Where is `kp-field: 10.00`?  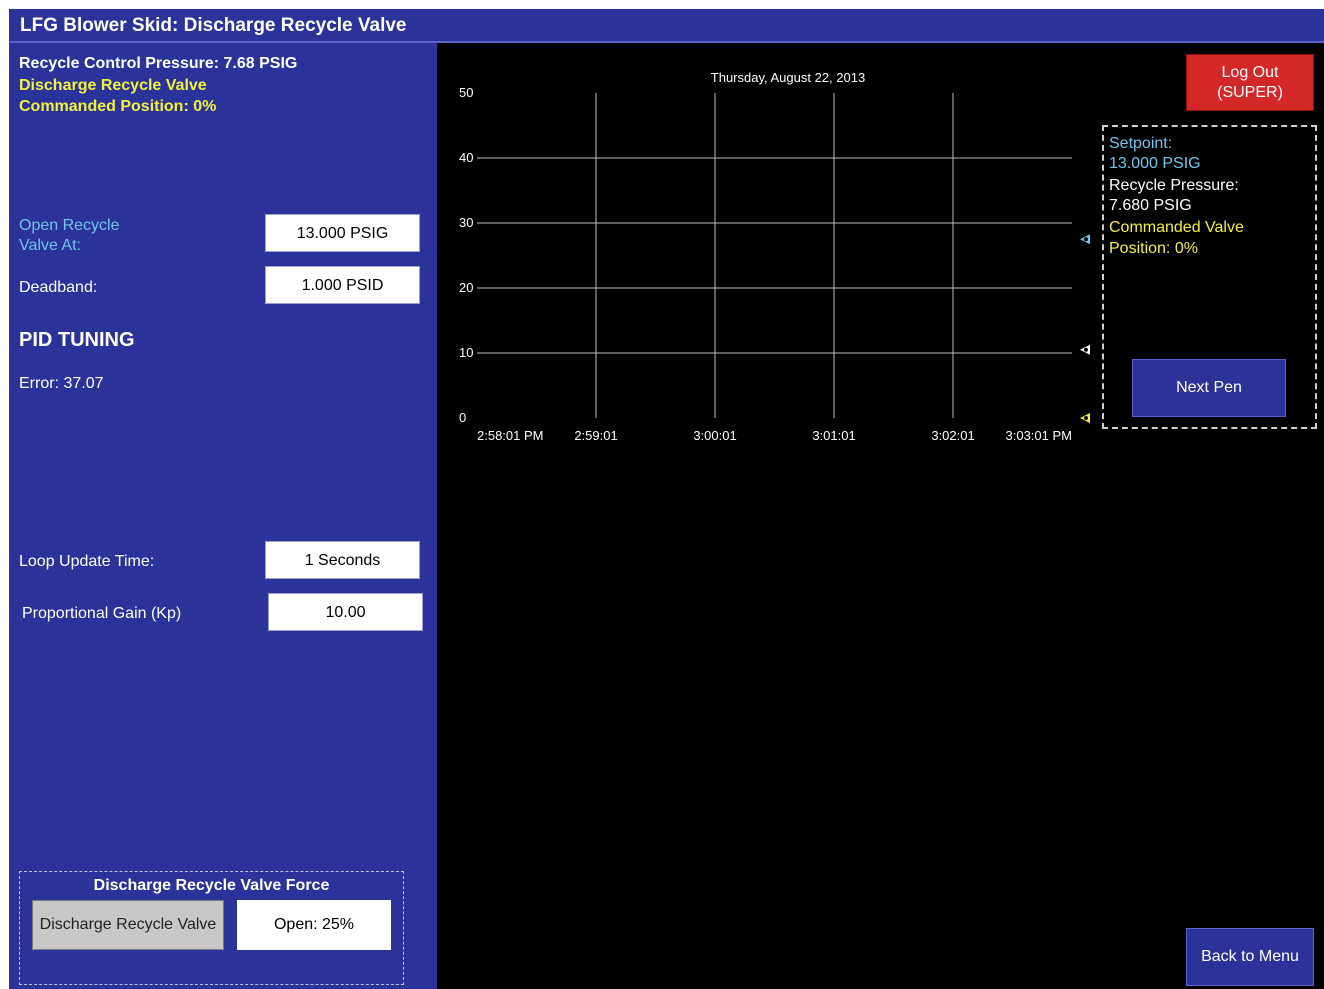 kp-field: 10.00 is located at coordinates (345, 612).